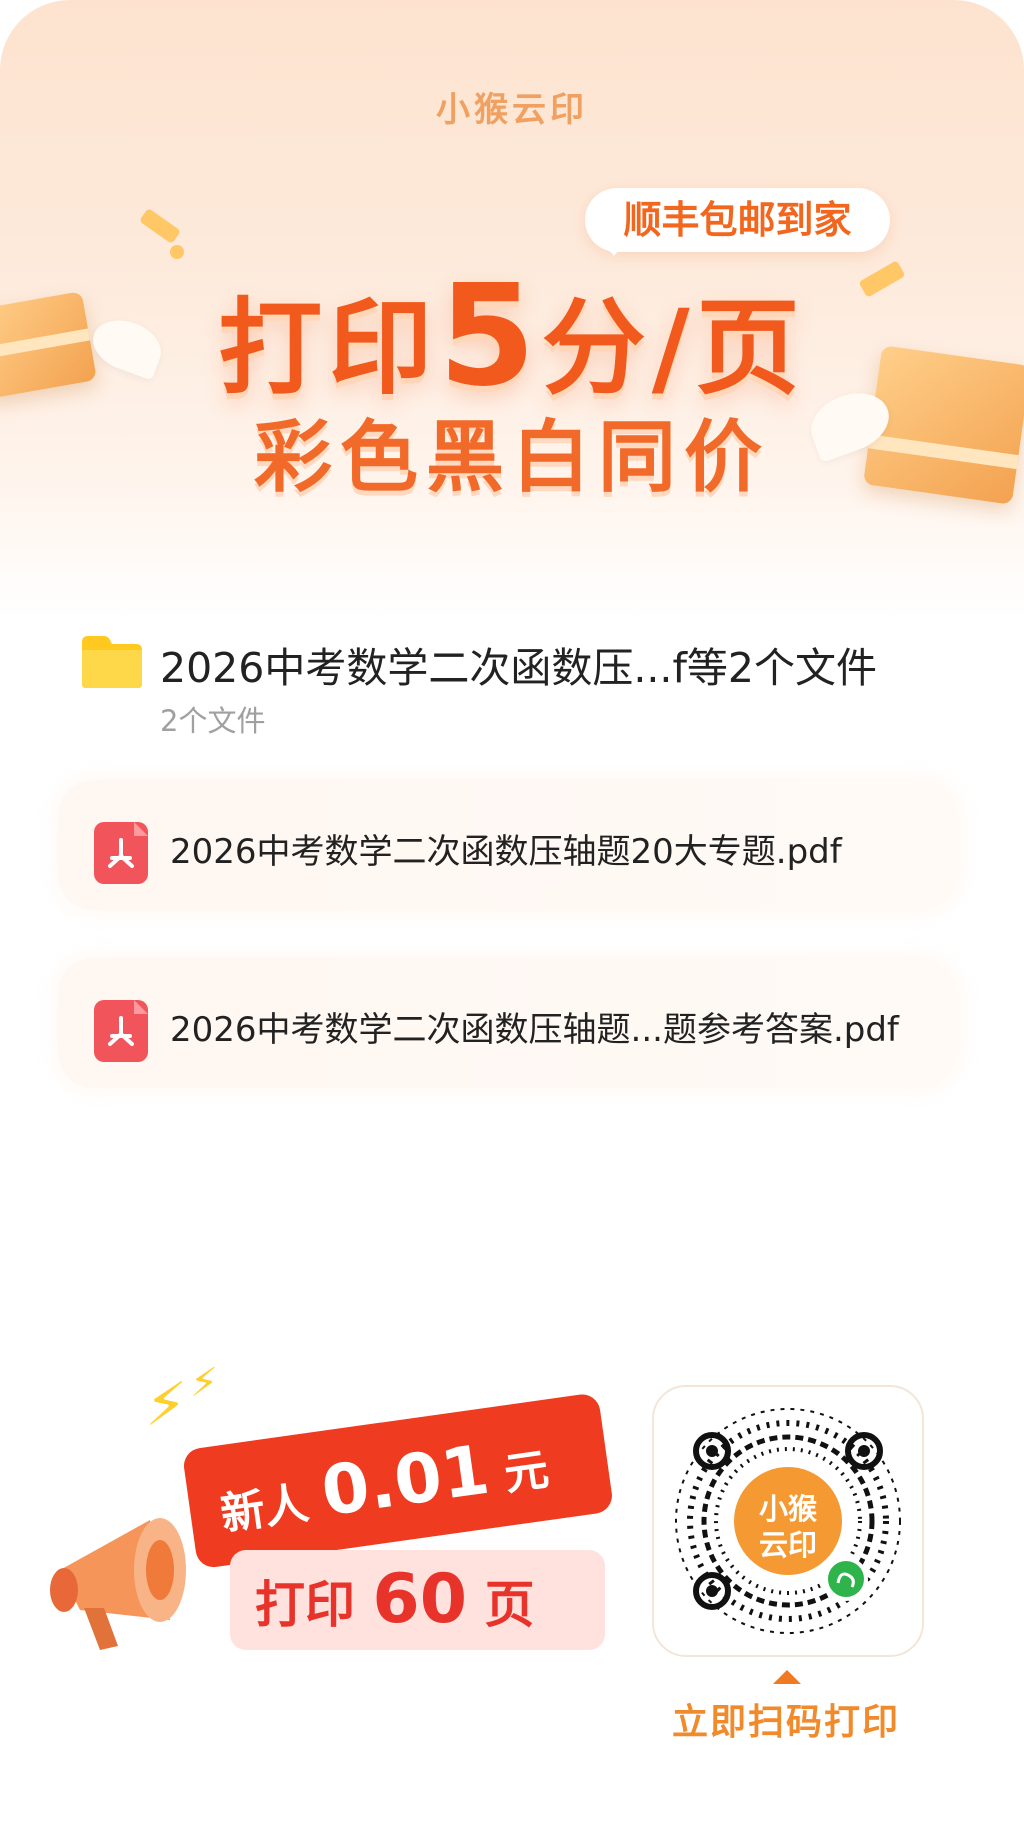 Image resolution: width=1024 pixels, height=1828 pixels. What do you see at coordinates (264, 1509) in the screenshot?
I see `promo-line1-prefix: 新人` at bounding box center [264, 1509].